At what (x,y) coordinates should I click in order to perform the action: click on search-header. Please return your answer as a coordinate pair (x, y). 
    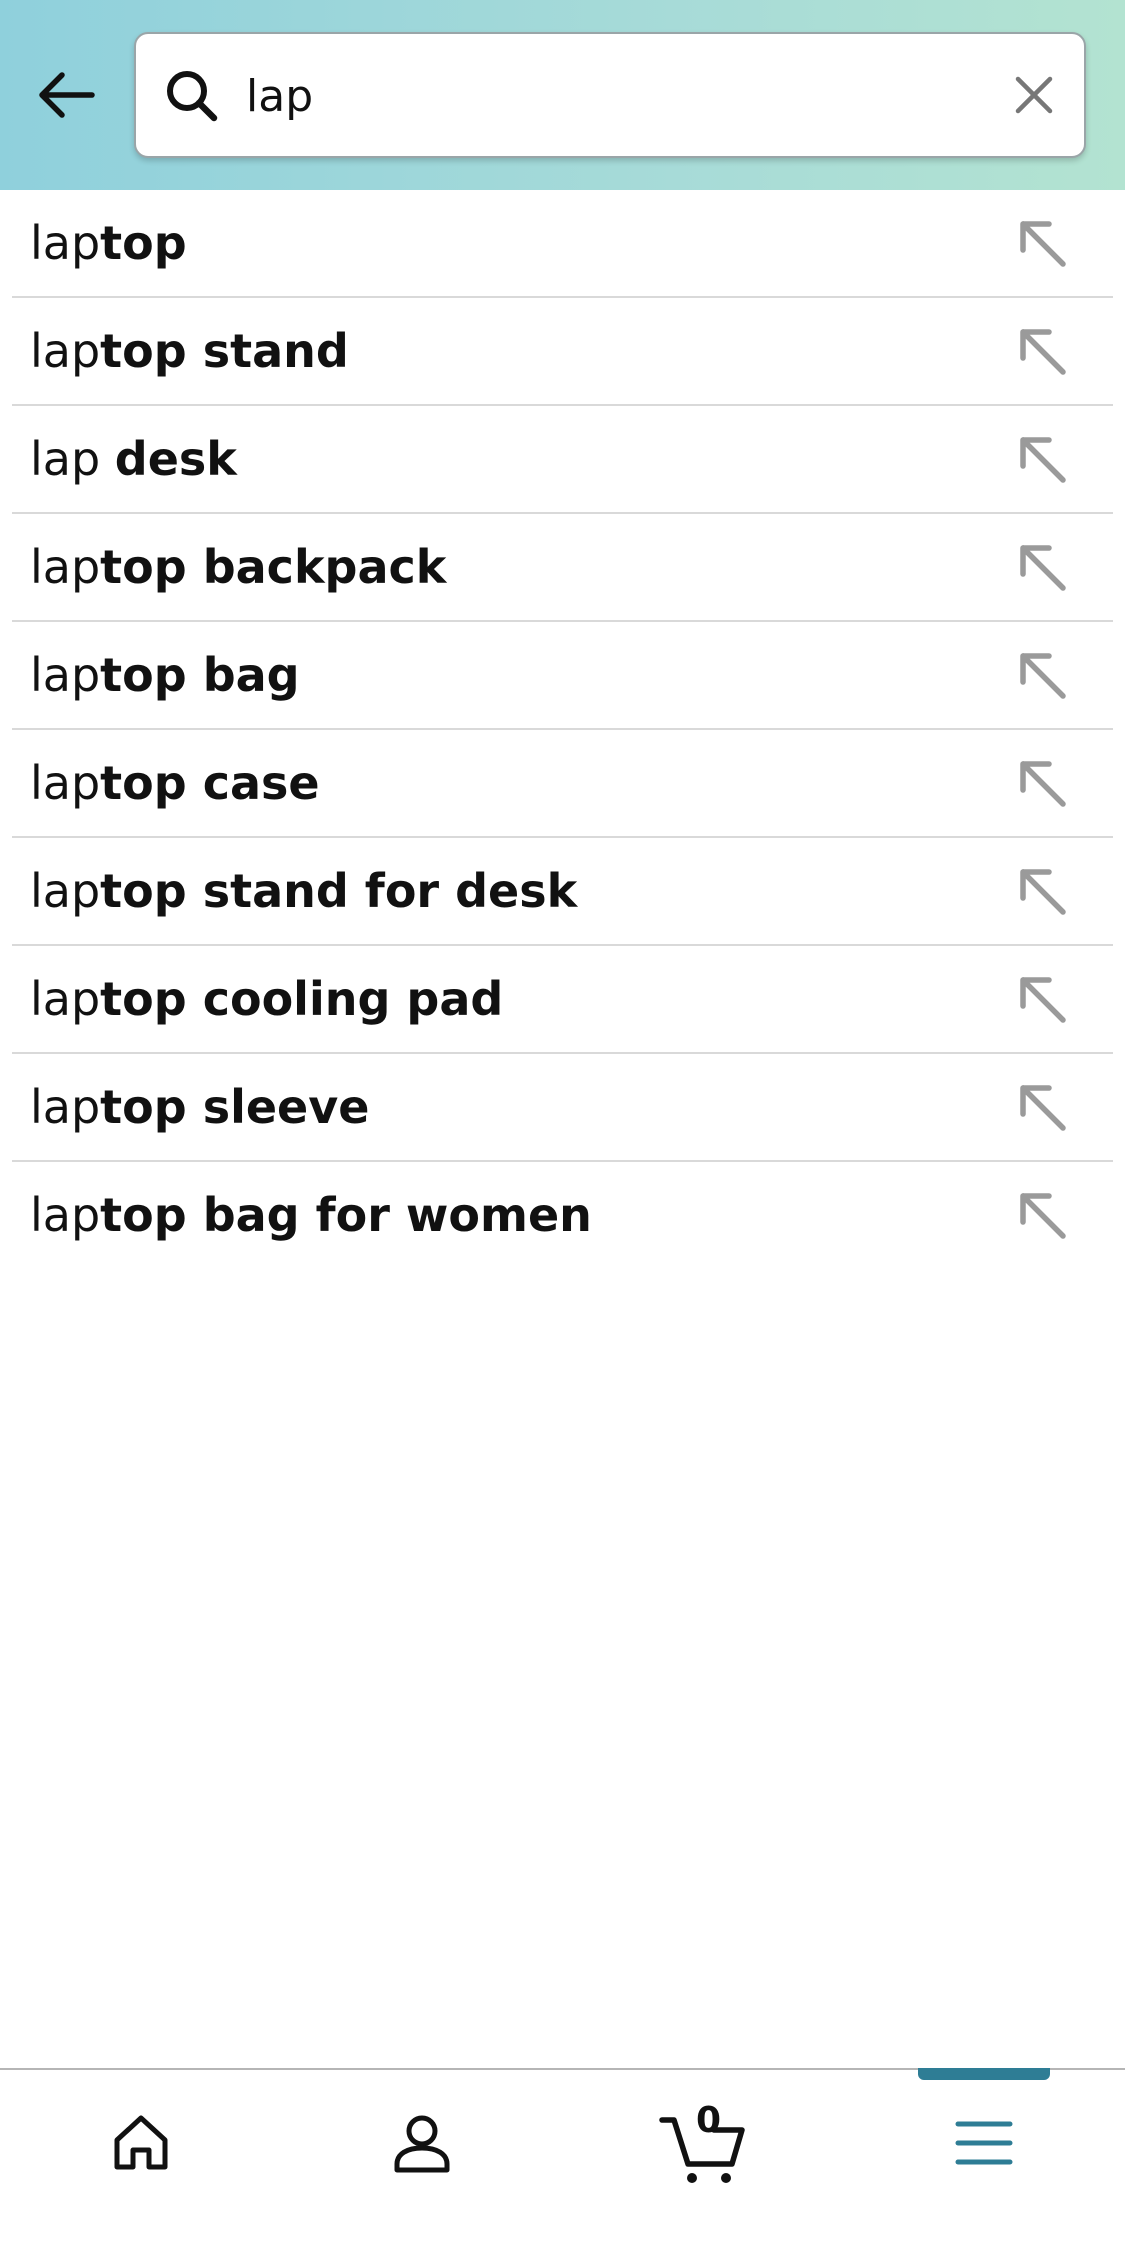
    Looking at the image, I should click on (562, 95).